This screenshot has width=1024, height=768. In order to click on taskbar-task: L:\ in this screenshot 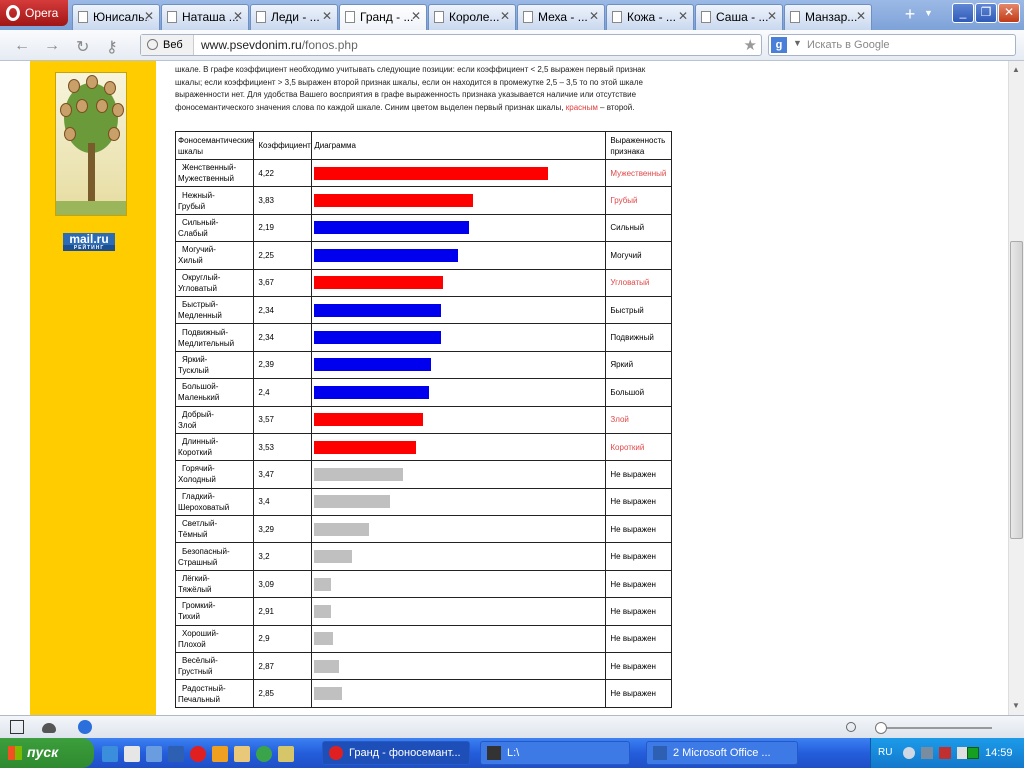, I will do `click(555, 753)`.